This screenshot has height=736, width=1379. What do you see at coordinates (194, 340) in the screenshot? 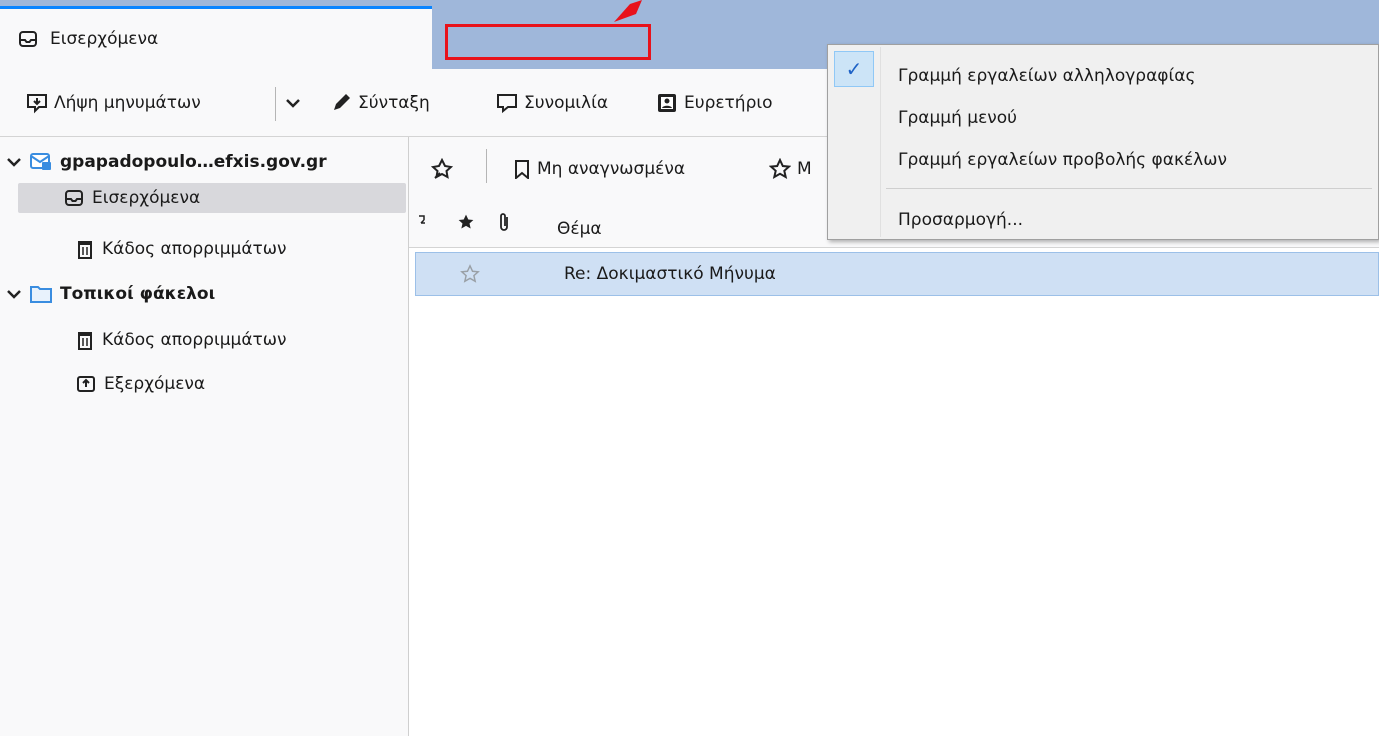
I see `local-trash-label: Κάδος απορριμμάτων` at bounding box center [194, 340].